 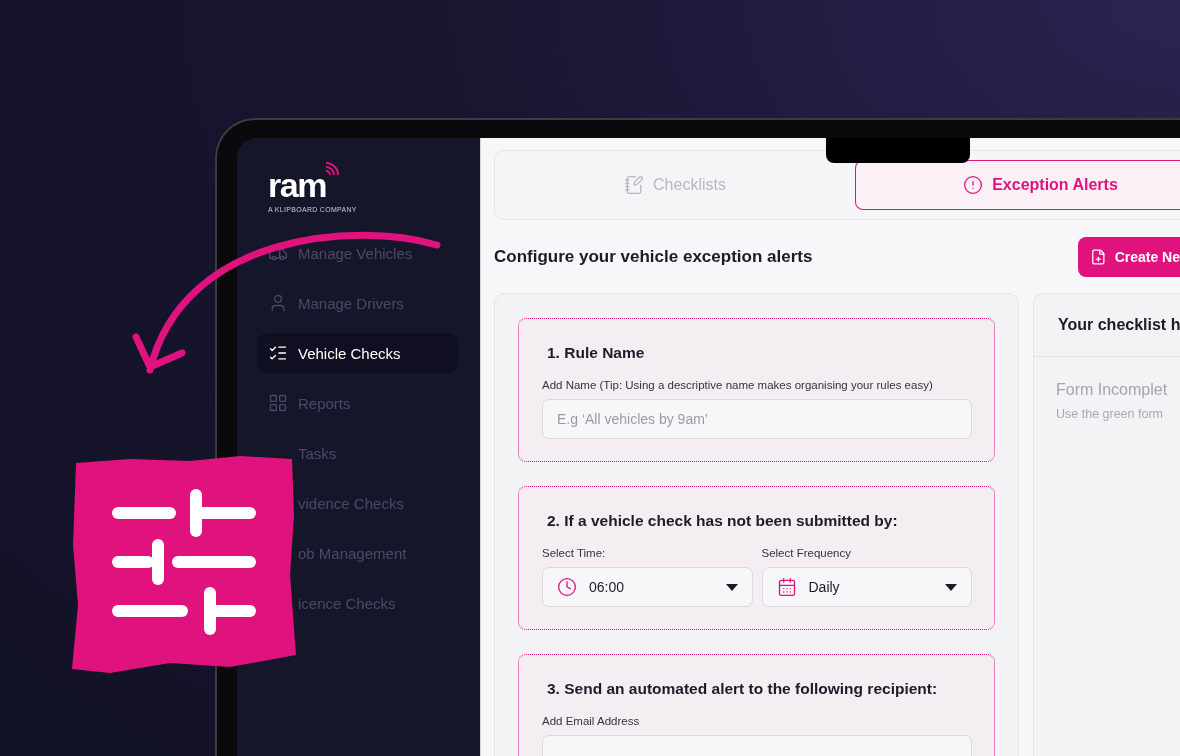 What do you see at coordinates (352, 553) in the screenshot?
I see `nav-item: ob Management` at bounding box center [352, 553].